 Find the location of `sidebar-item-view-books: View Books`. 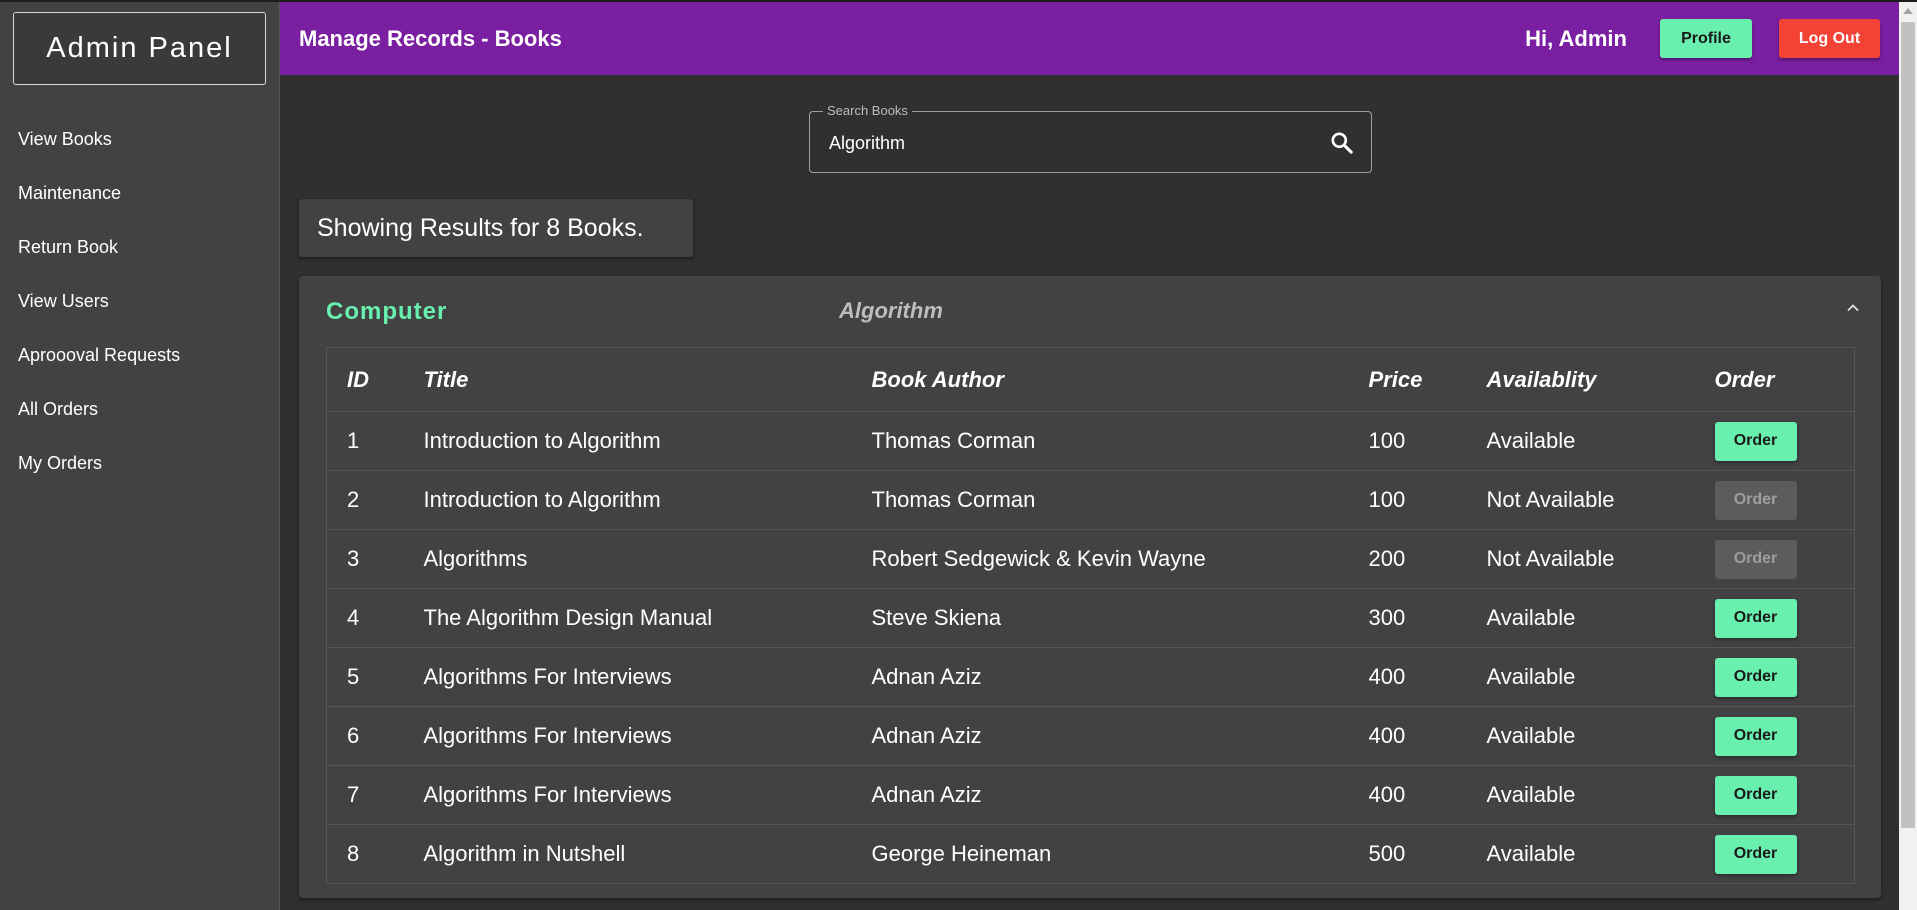

sidebar-item-view-books: View Books is located at coordinates (140, 139).